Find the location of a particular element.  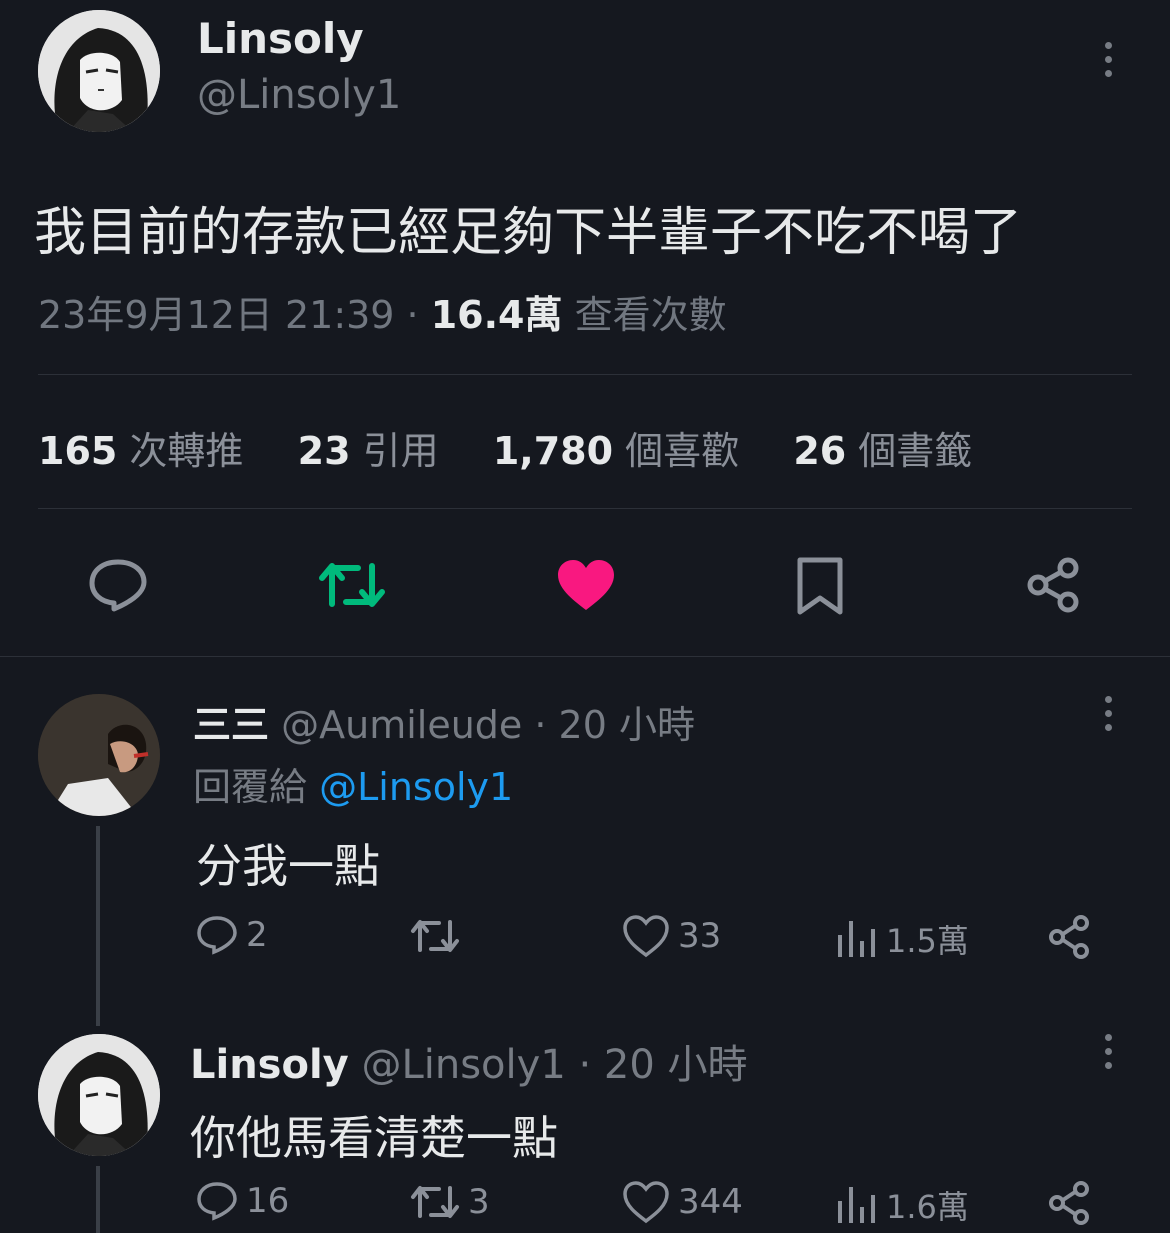

views-button: 1.5萬 is located at coordinates (902, 939).